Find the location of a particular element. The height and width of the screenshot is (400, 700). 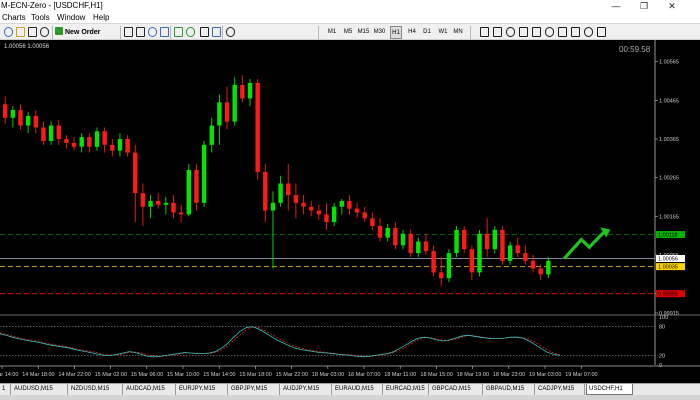

price-tick-label: 1.00565 is located at coordinates (669, 63).